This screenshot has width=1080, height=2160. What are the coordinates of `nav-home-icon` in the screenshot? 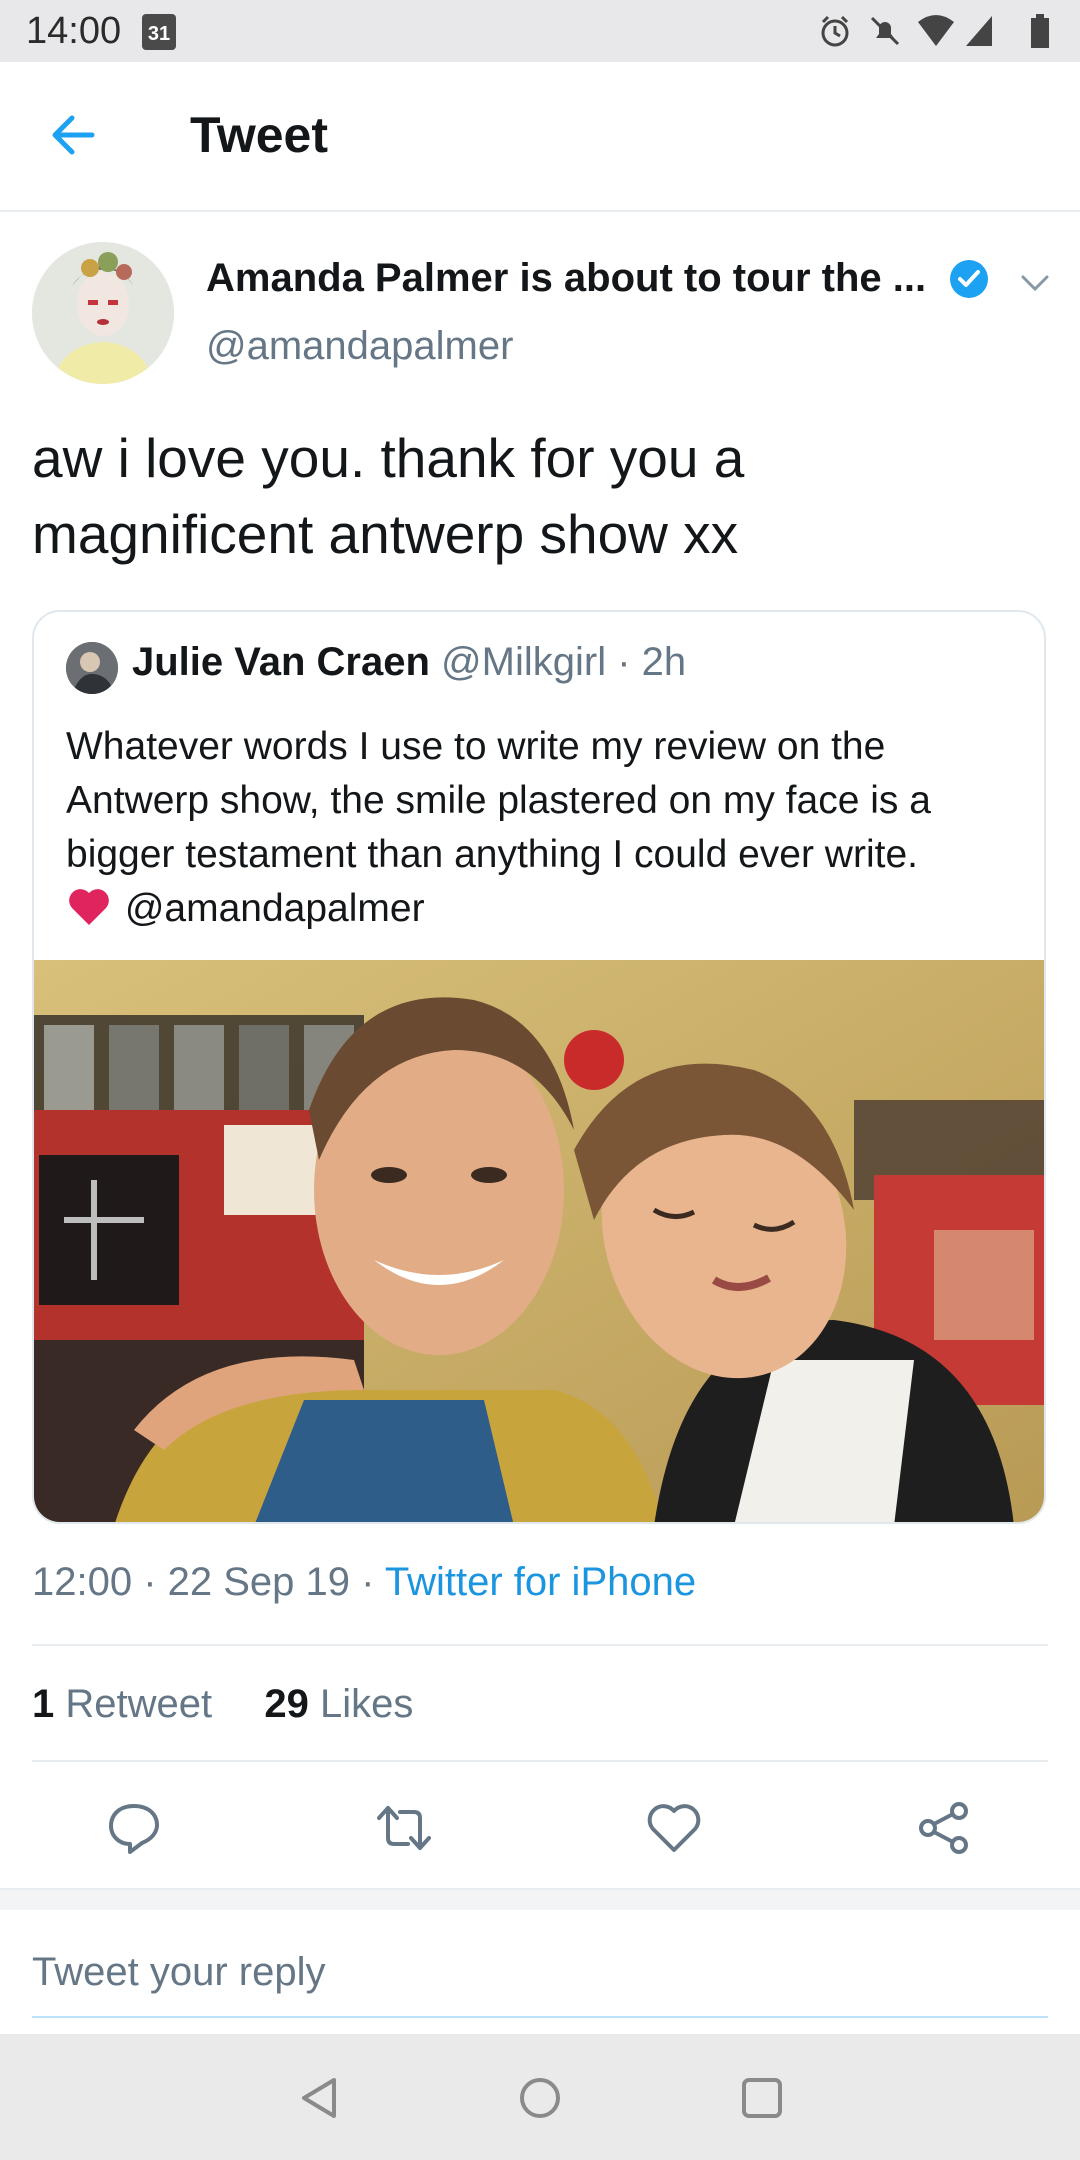 It's located at (540, 2098).